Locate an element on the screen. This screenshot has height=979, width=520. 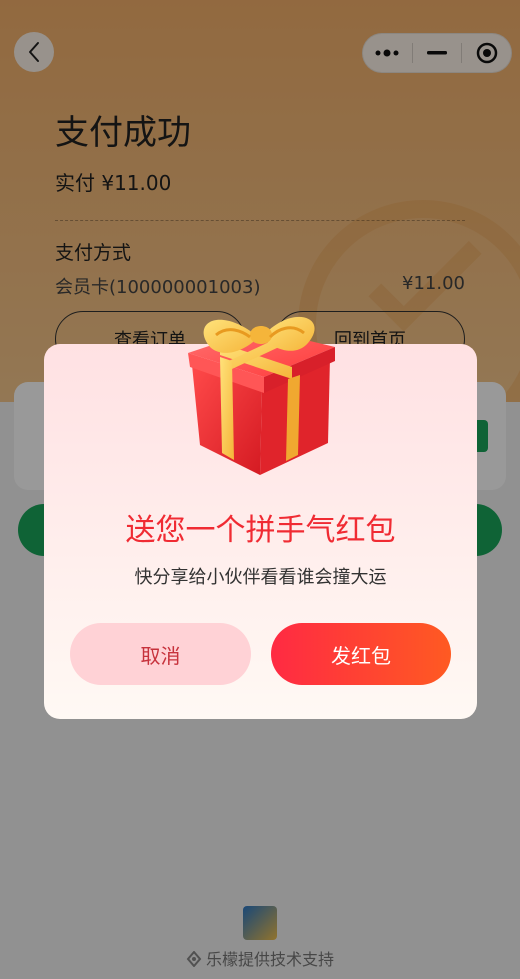
modal-title: 送您一个拼手气红包 is located at coordinates (260, 530).